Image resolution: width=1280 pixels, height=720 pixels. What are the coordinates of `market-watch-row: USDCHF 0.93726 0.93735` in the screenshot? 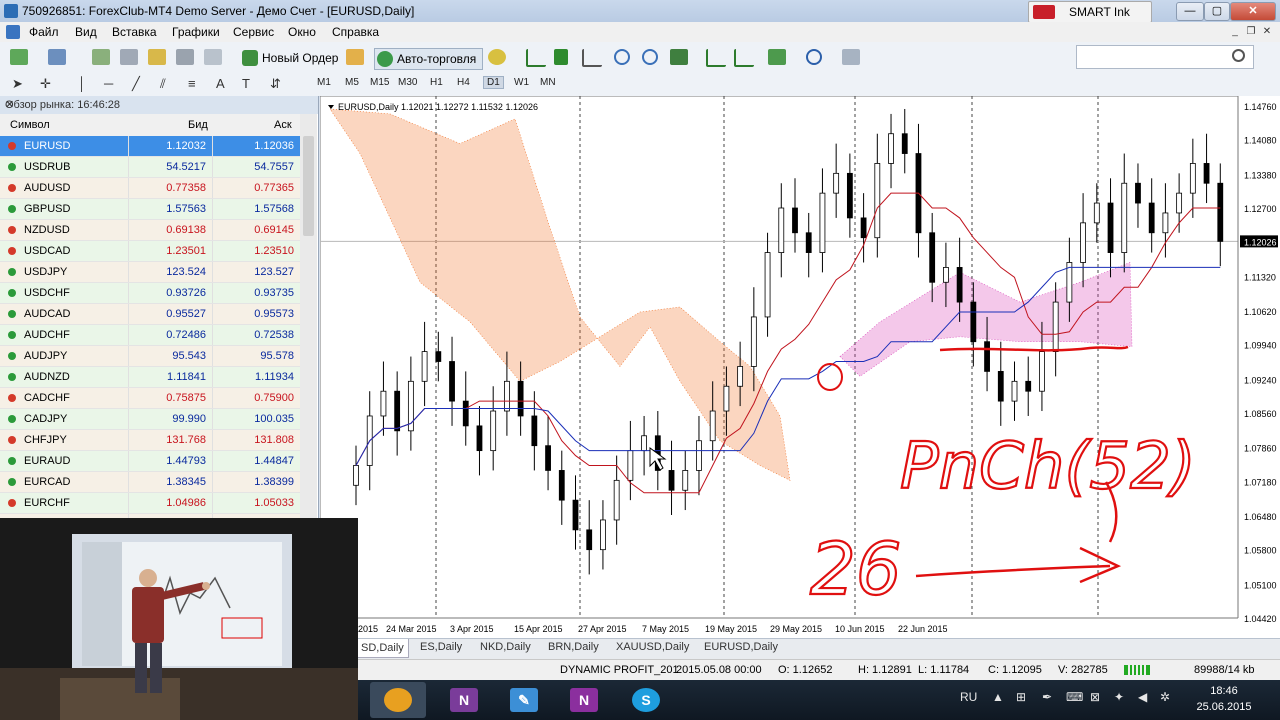 It's located at (150, 293).